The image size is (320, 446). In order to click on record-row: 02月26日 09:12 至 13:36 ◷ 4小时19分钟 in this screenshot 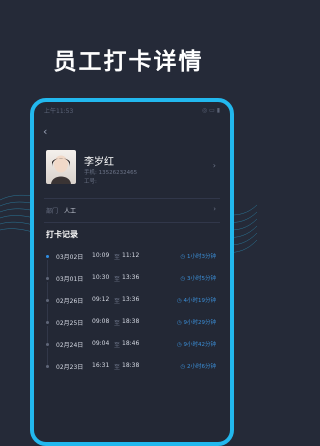, I will do `click(132, 310)`.